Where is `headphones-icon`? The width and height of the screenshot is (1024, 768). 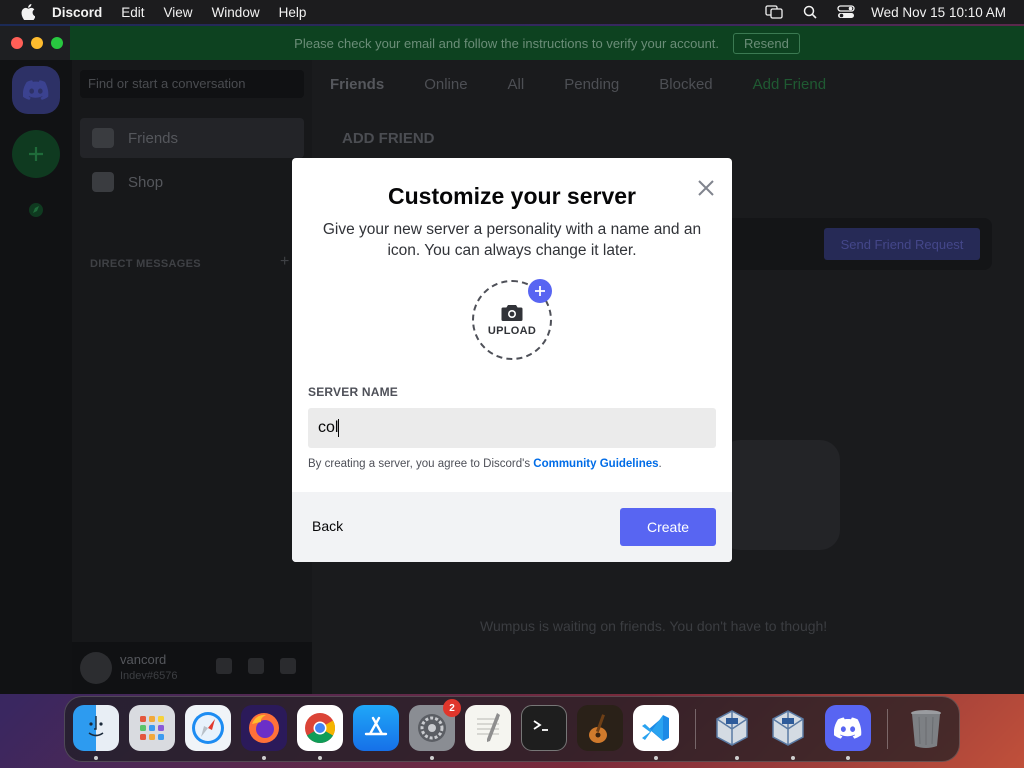 headphones-icon is located at coordinates (256, 666).